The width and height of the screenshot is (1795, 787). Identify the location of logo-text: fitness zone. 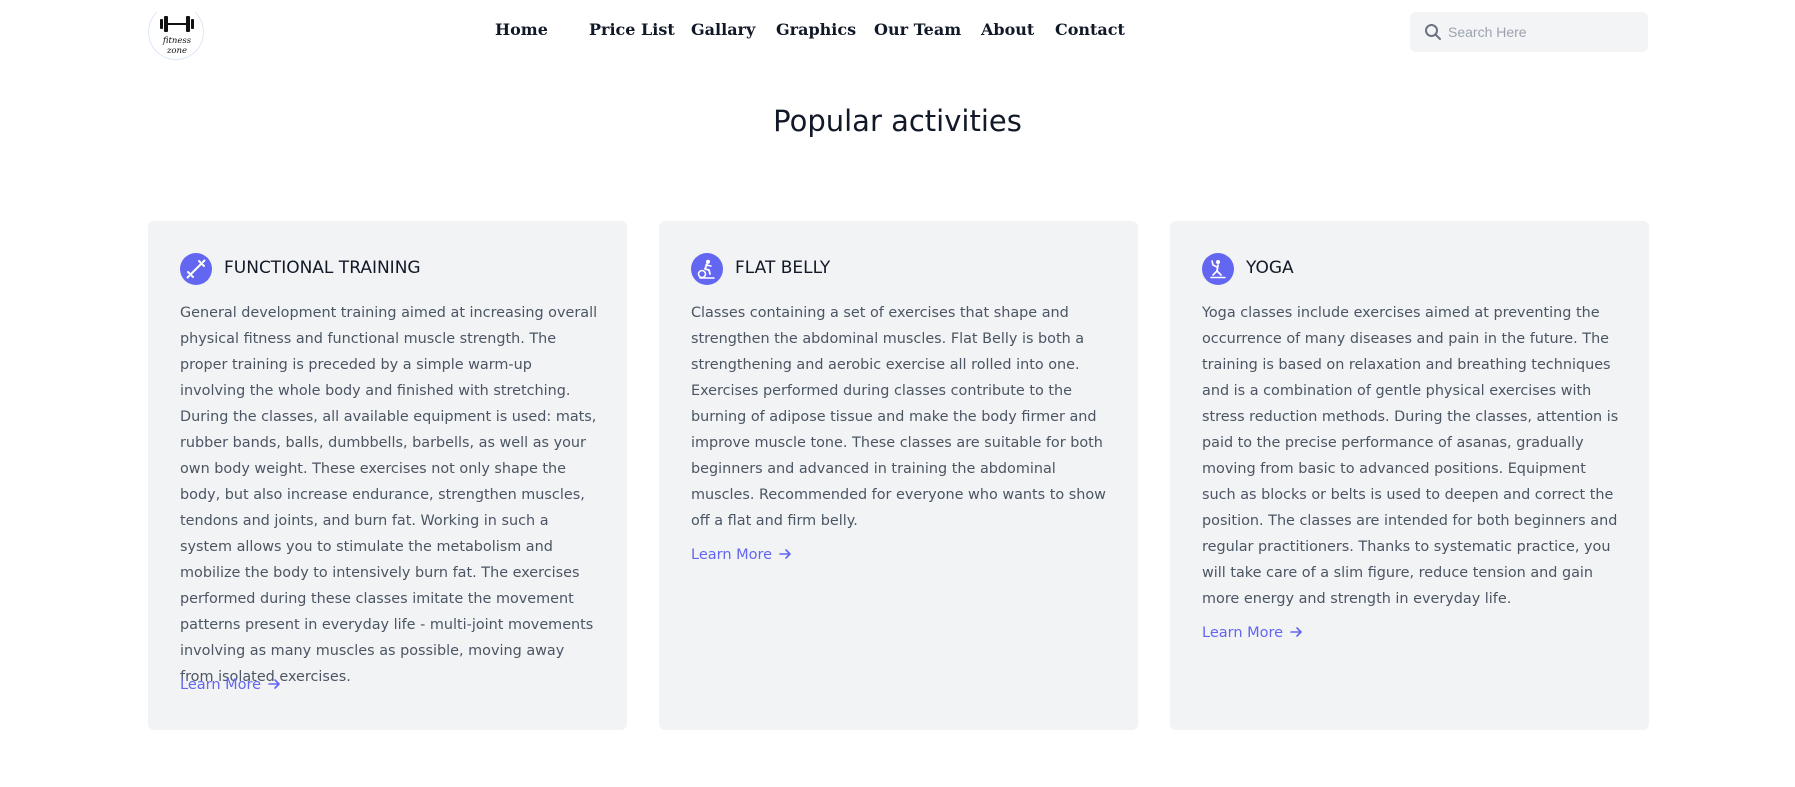
(177, 46).